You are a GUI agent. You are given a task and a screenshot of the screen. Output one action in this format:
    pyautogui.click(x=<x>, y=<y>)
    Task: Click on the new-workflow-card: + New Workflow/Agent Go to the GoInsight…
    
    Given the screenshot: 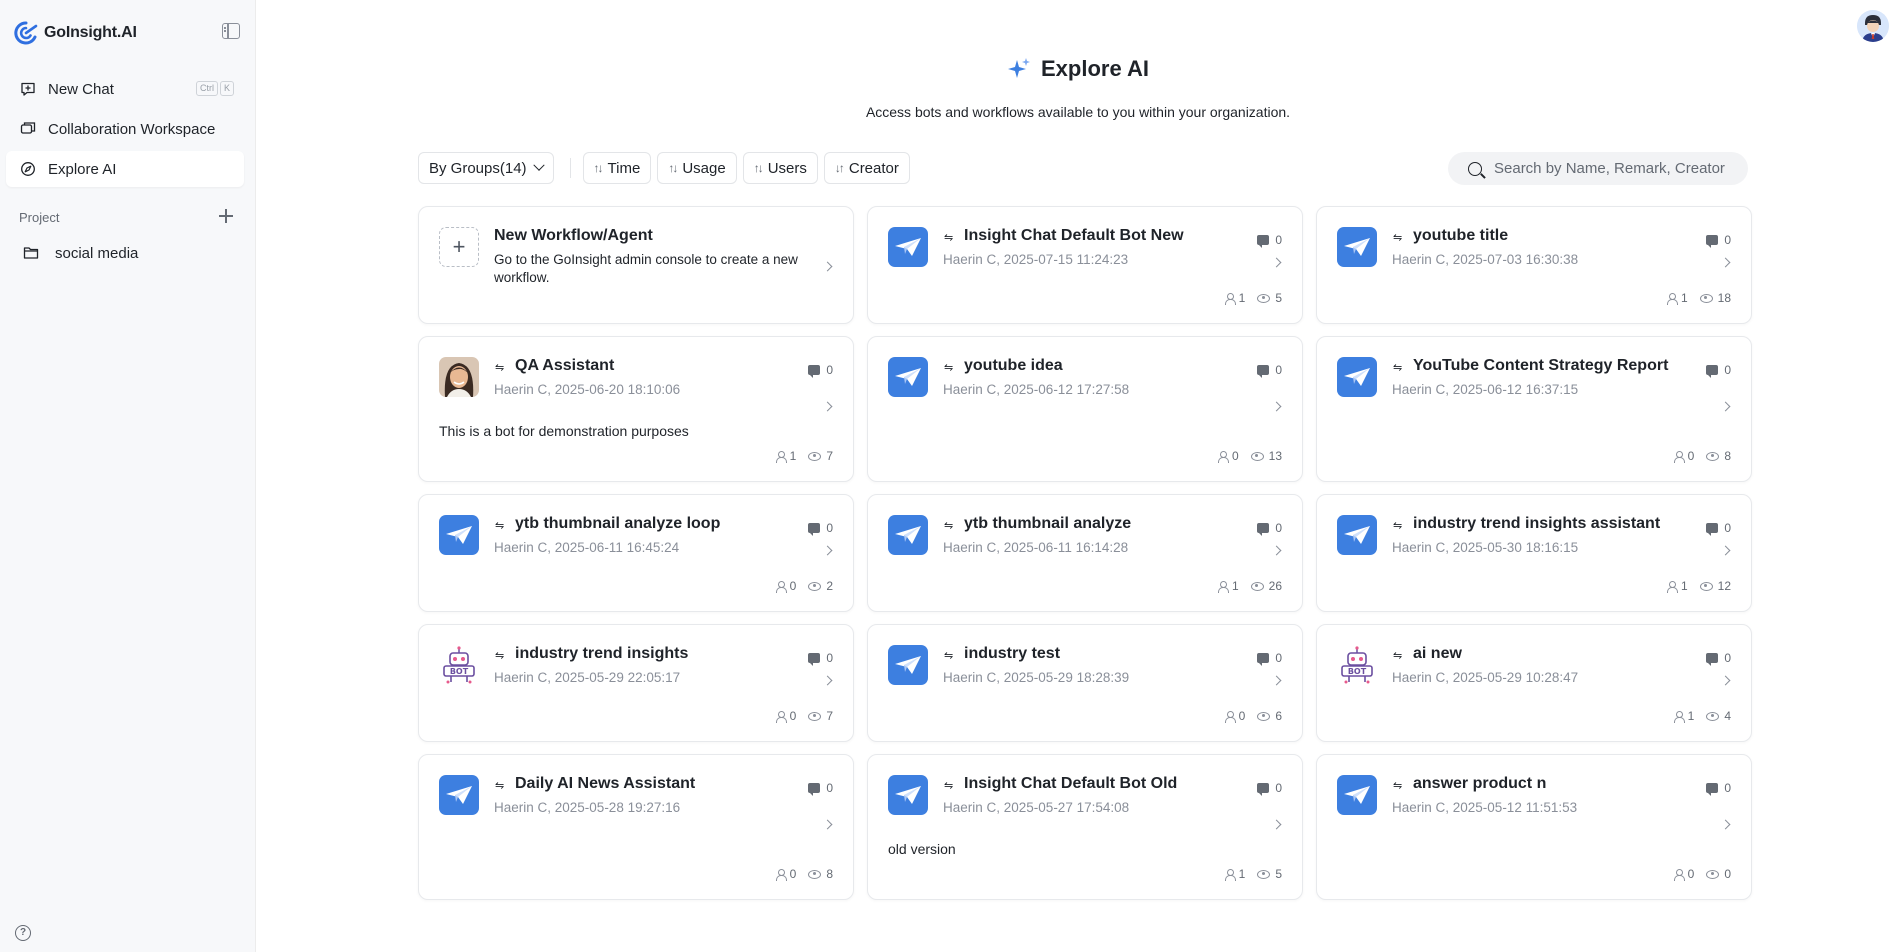 What is the action you would take?
    pyautogui.click(x=636, y=265)
    